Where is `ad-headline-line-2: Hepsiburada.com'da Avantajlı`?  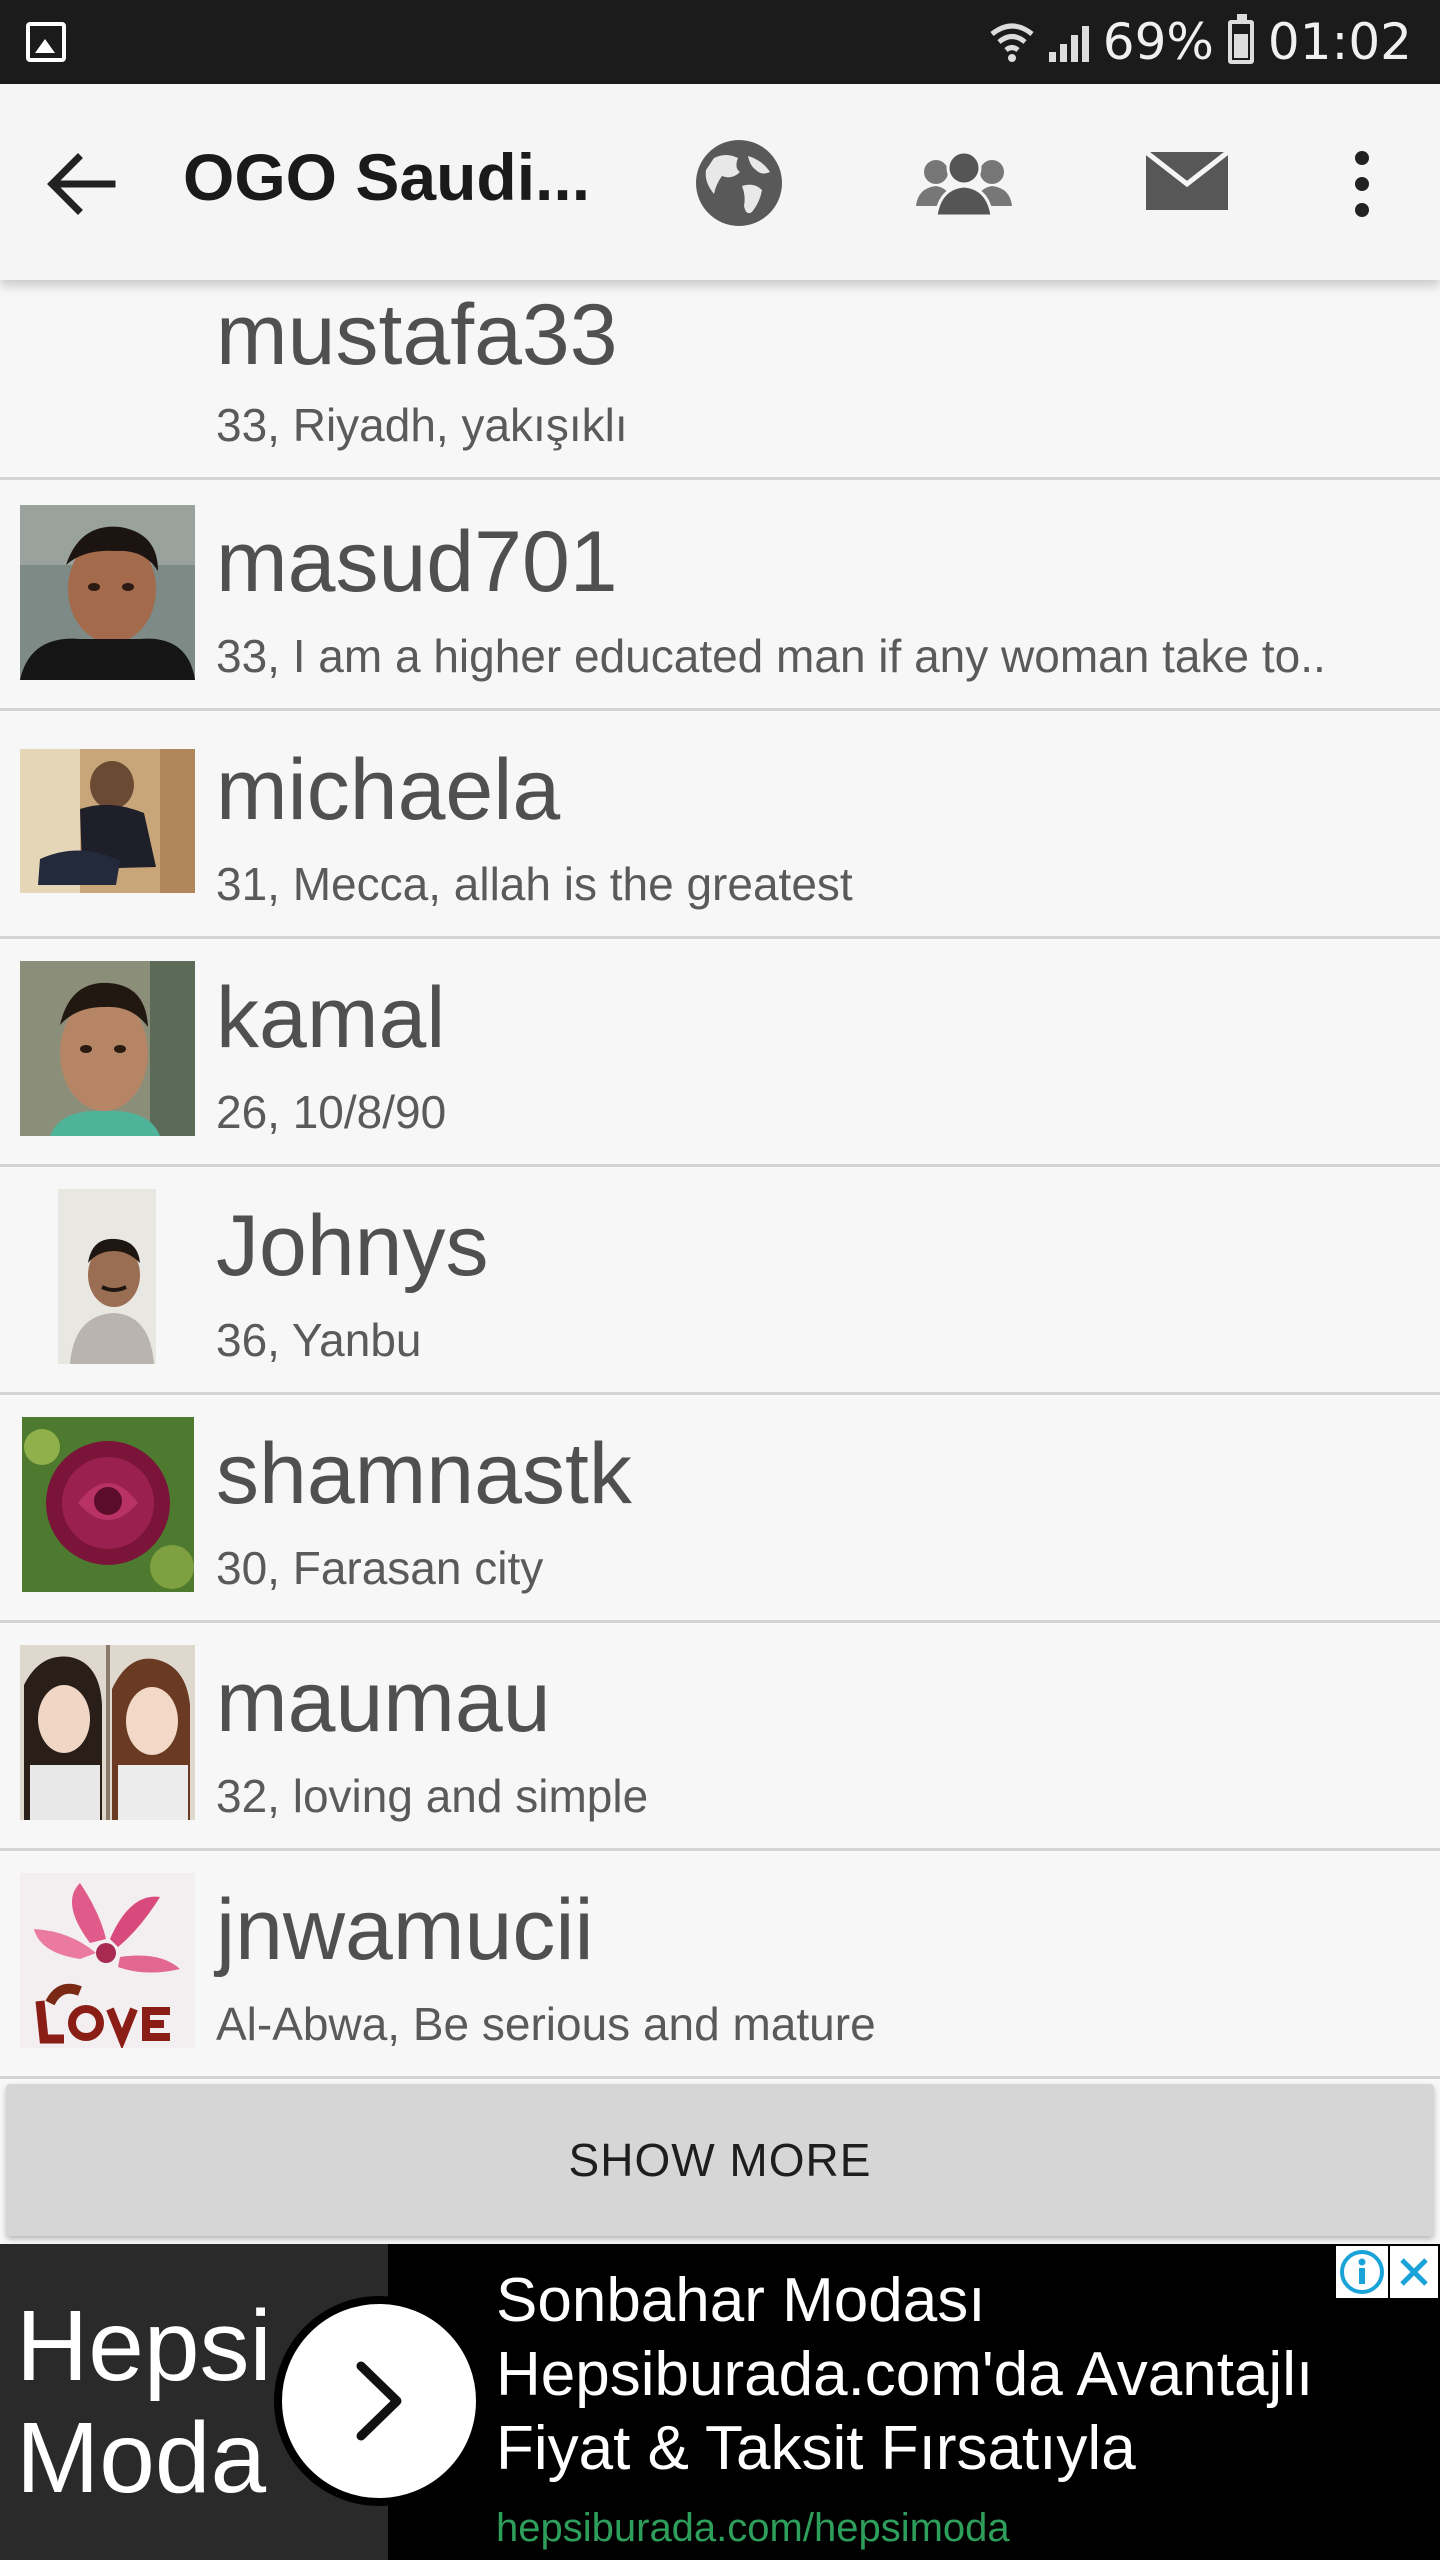
ad-headline-line-2: Hepsiburada.com'da Avantajlı is located at coordinates (905, 2374).